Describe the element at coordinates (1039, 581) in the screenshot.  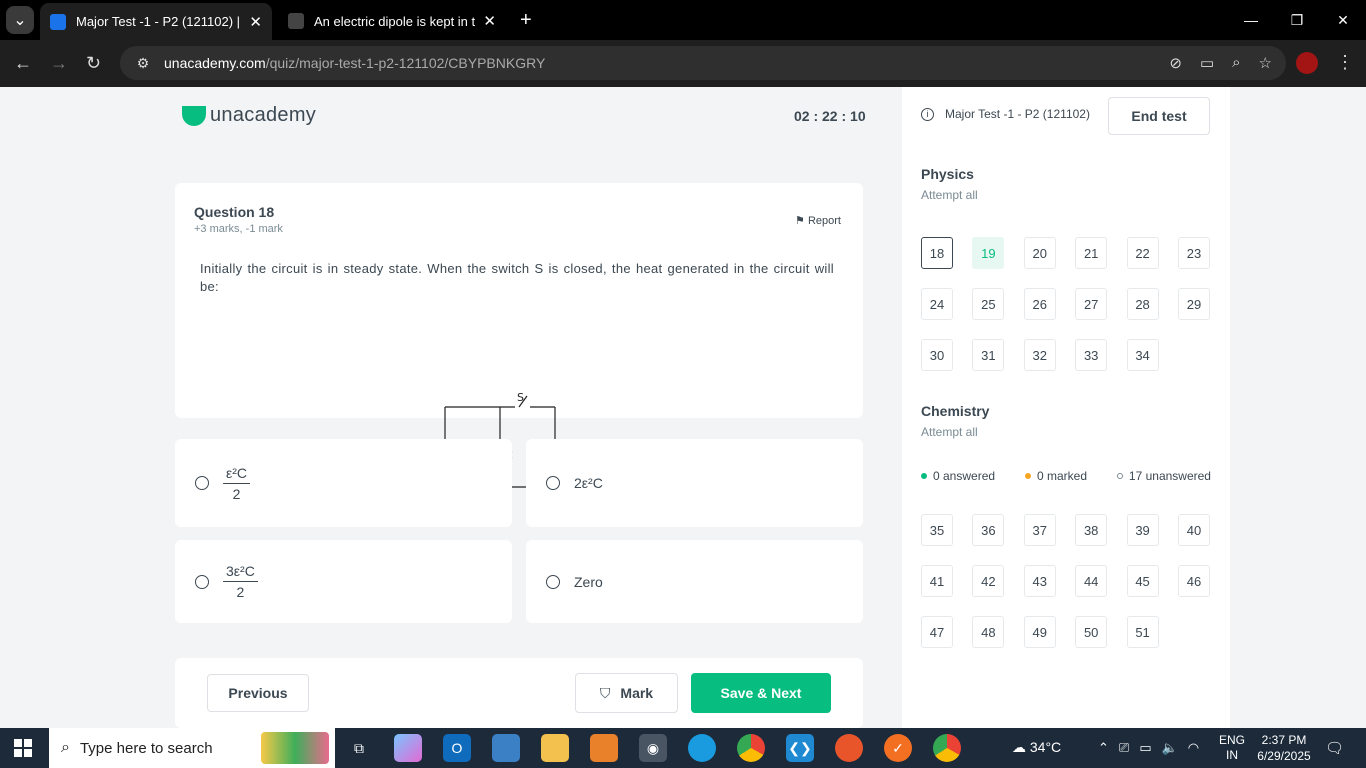
I see `question-number-button: 43` at that location.